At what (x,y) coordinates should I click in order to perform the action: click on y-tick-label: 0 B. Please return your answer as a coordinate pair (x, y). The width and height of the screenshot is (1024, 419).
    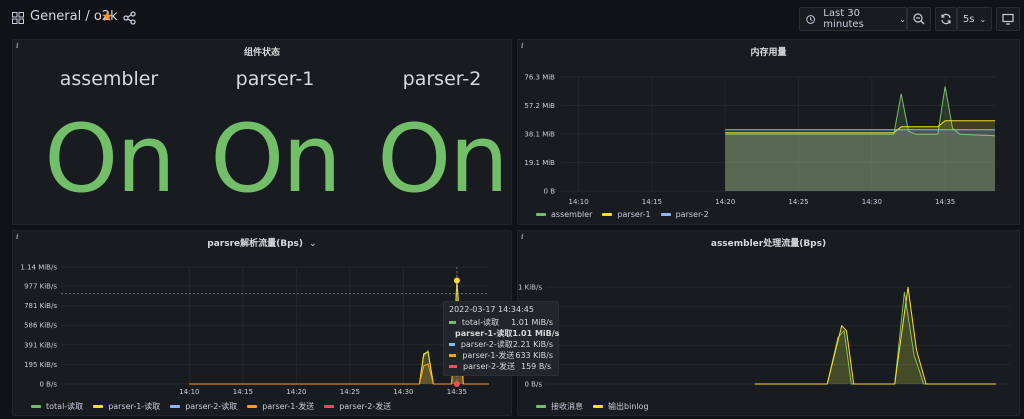
    Looking at the image, I should click on (550, 192).